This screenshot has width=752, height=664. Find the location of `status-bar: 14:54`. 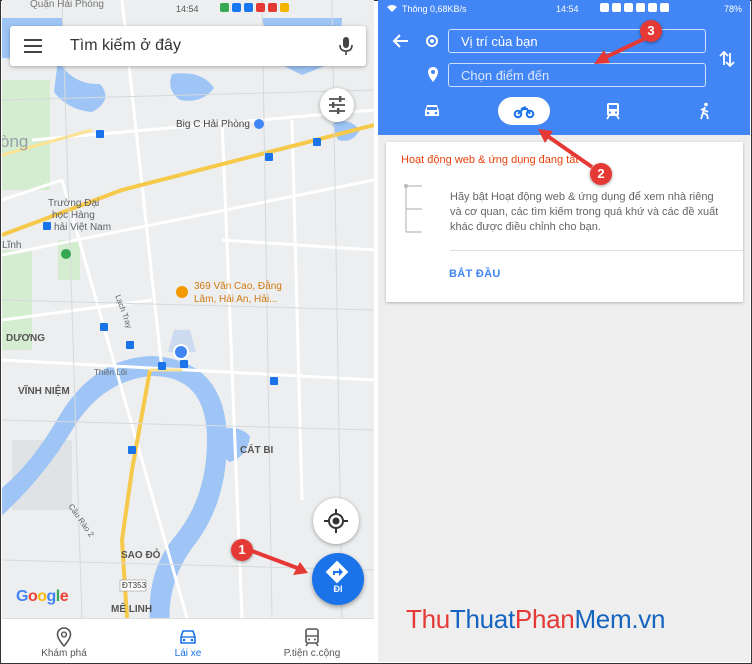

status-bar: 14:54 is located at coordinates (188, 9).